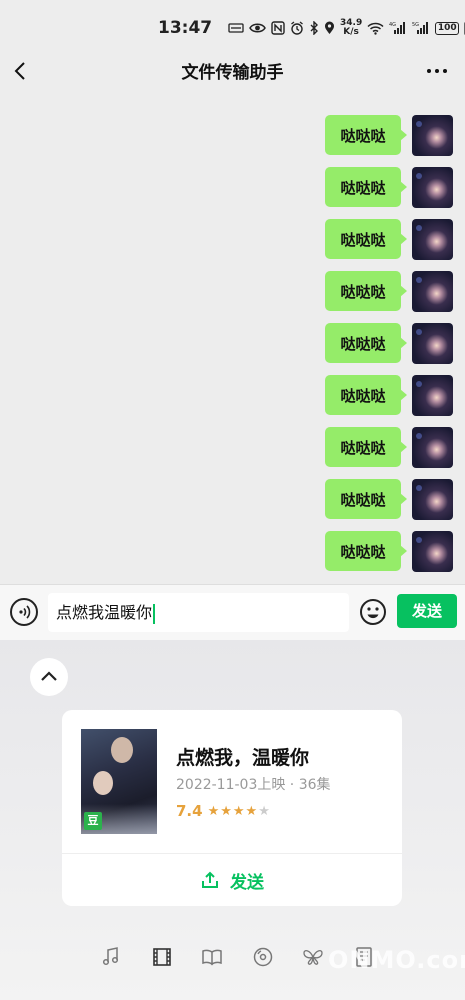 The height and width of the screenshot is (1000, 465). Describe the element at coordinates (375, 28) in the screenshot. I see `wifi-icon` at that location.